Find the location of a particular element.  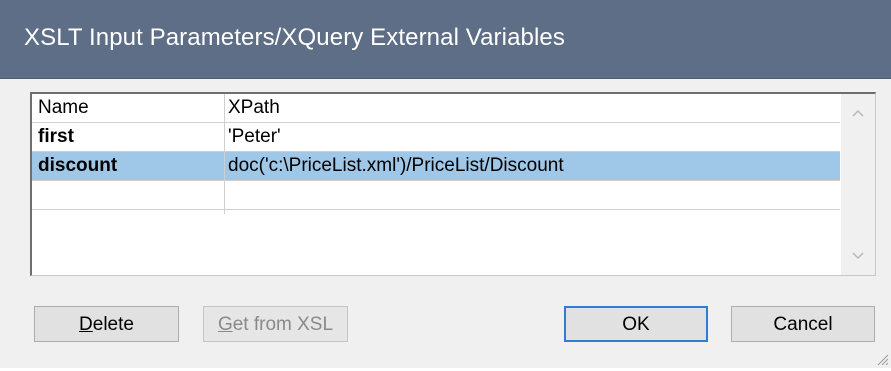

column-header-name: Name is located at coordinates (63, 107).